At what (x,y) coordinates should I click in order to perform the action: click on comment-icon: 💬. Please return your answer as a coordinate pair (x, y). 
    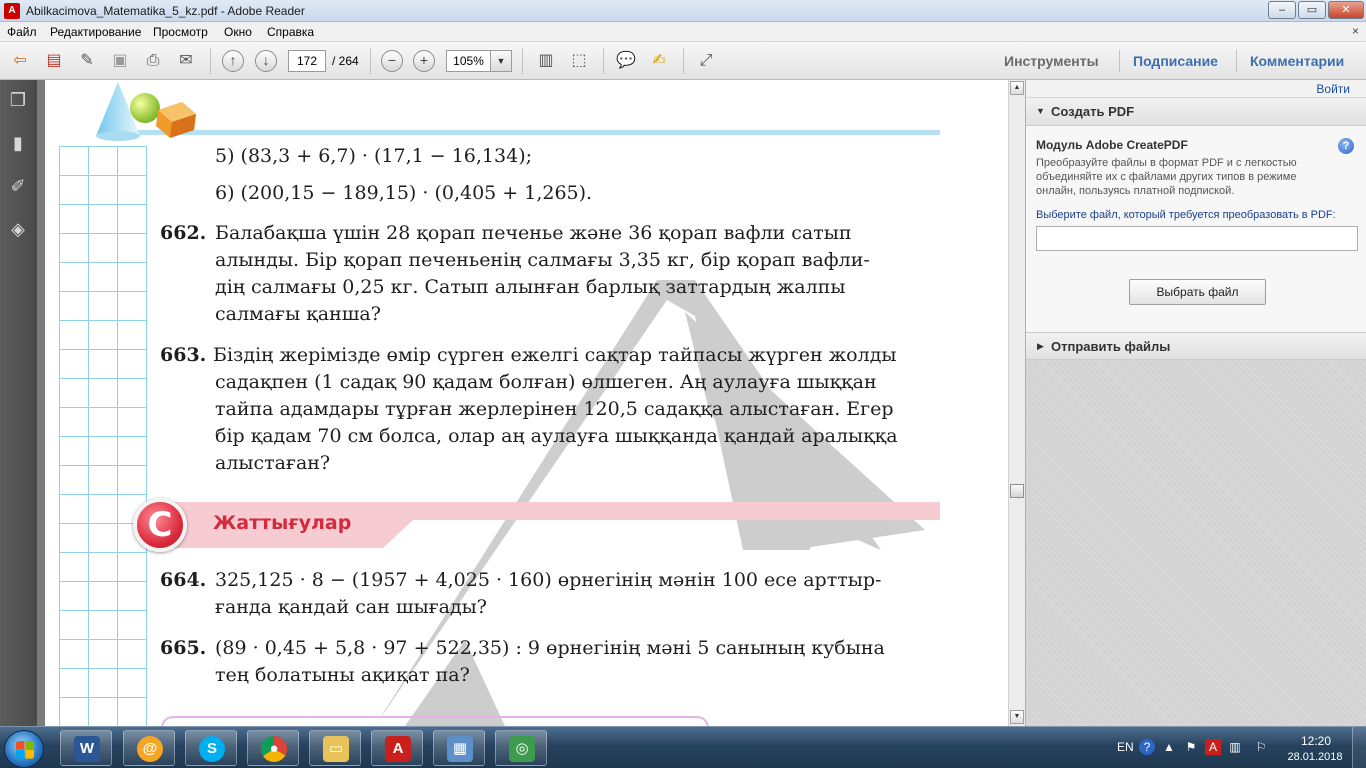
    Looking at the image, I should click on (626, 61).